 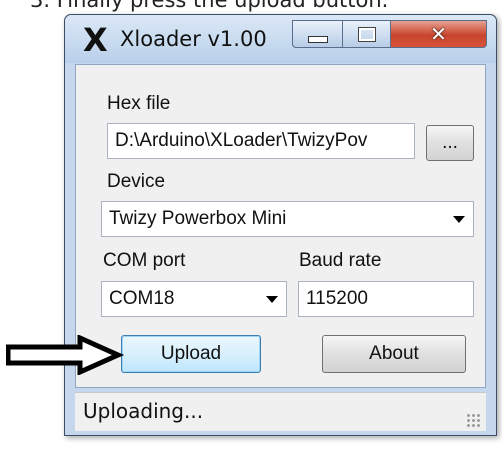 I want to click on maximize-button, so click(x=367, y=34).